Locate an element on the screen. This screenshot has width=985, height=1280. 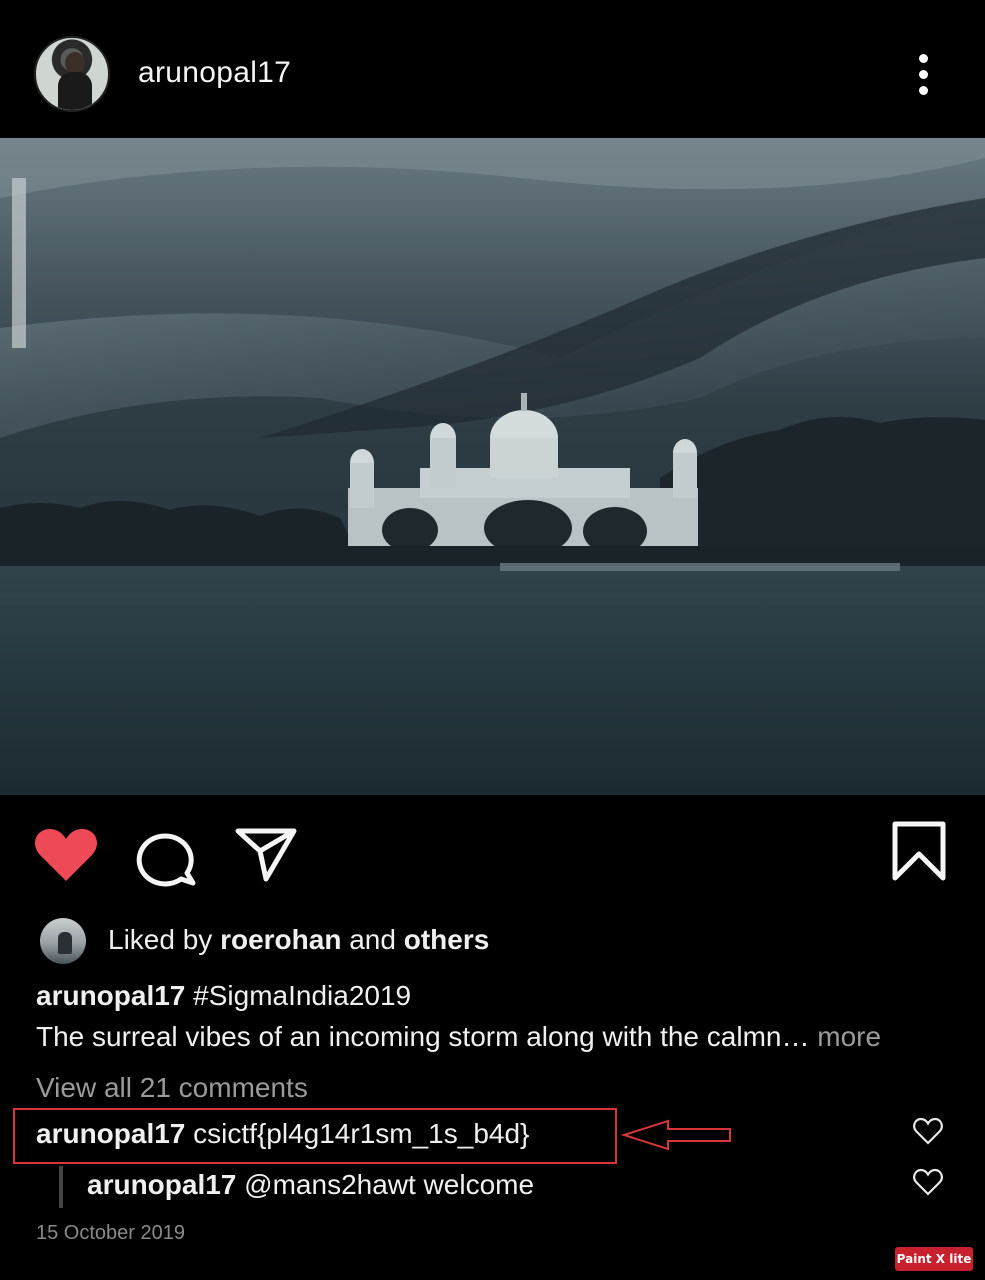
post-date: 15 October 2019 is located at coordinates (110, 1233).